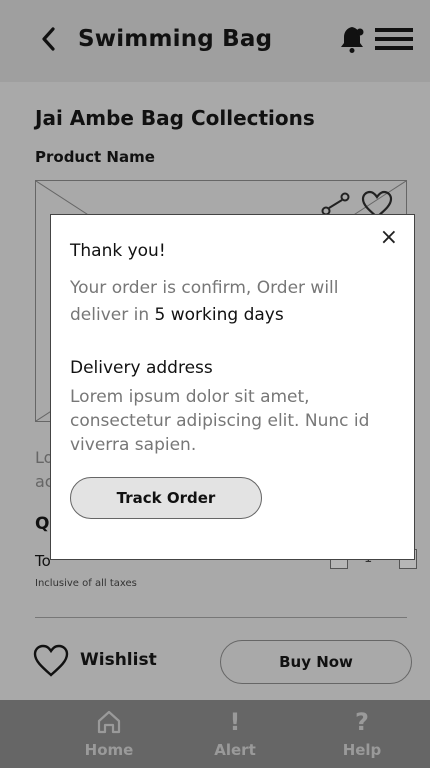 The image size is (430, 768). I want to click on tax-note: Inclusive of all taxes, so click(86, 583).